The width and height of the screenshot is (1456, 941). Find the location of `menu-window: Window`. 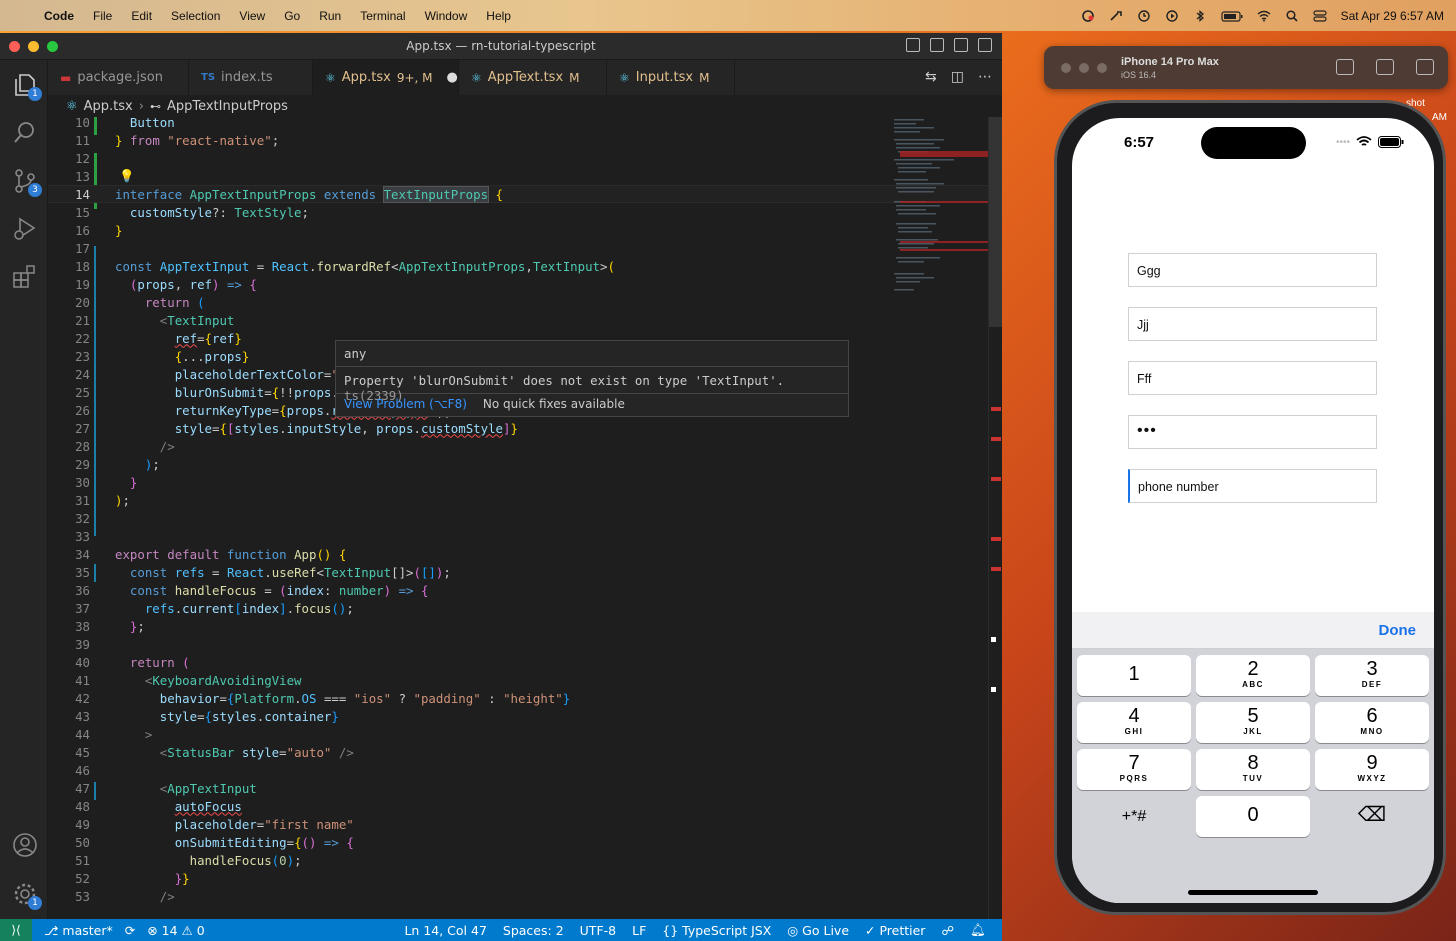

menu-window: Window is located at coordinates (446, 16).